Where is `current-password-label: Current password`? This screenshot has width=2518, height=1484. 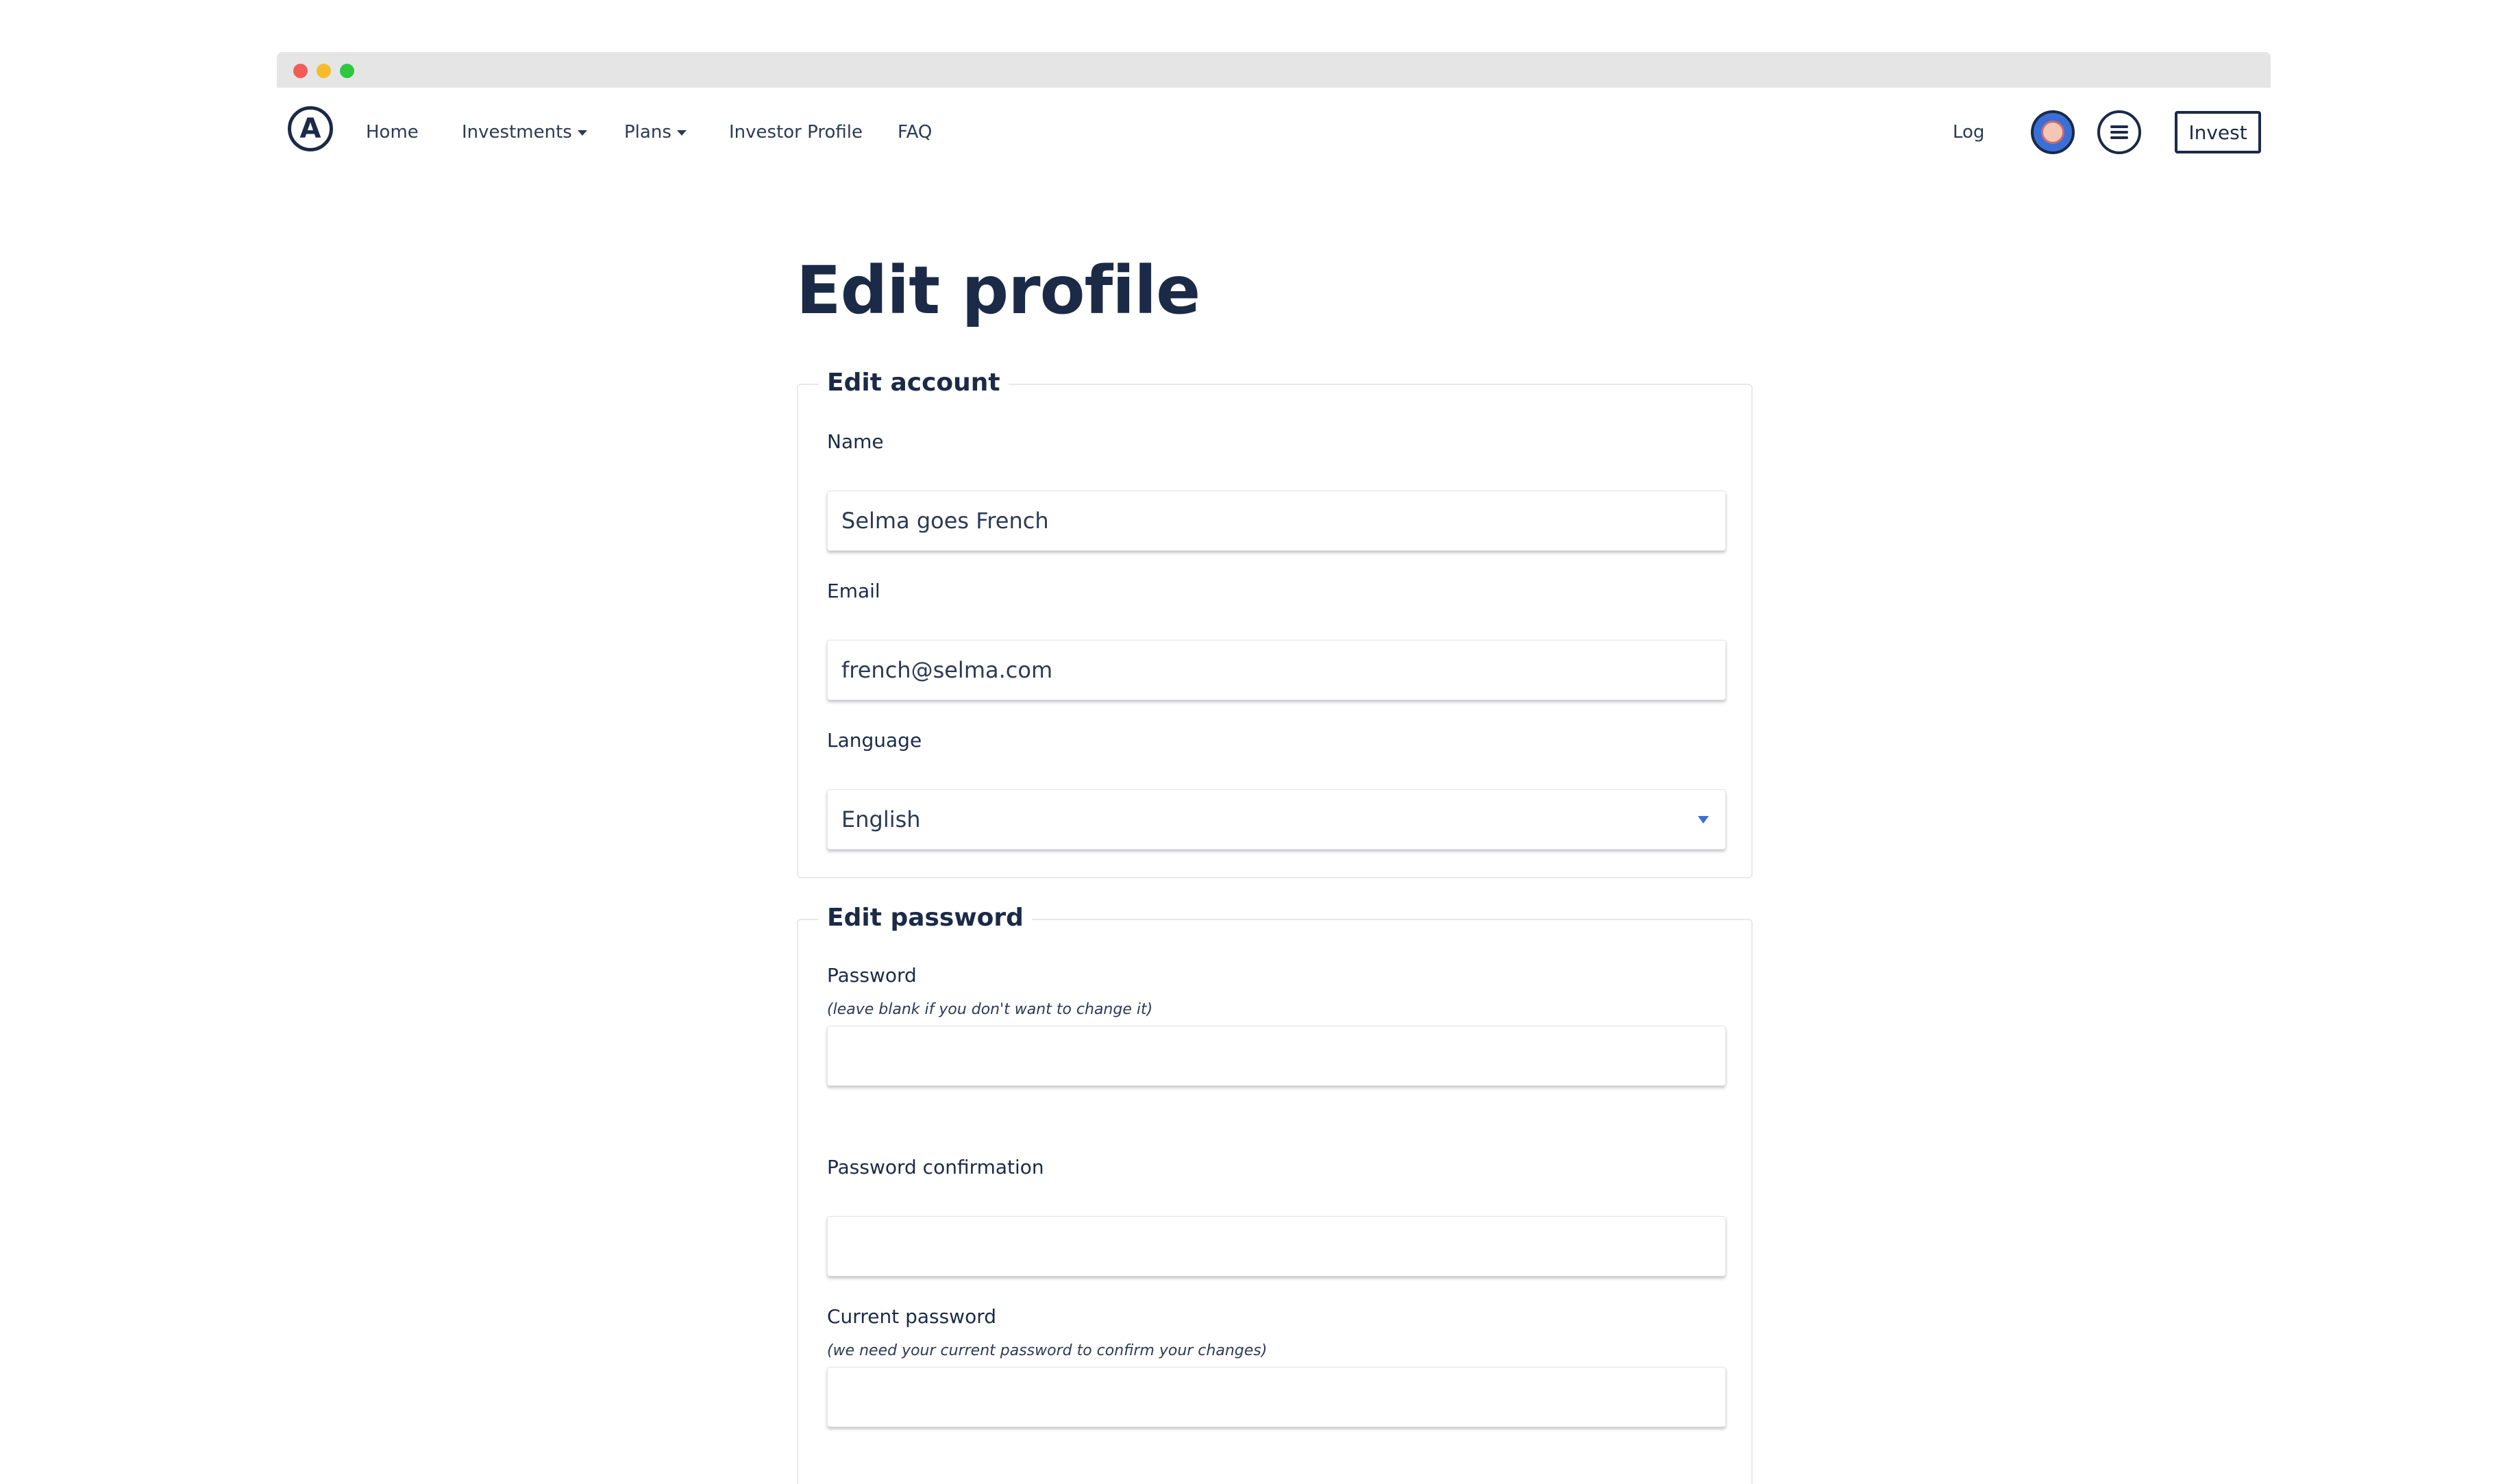 current-password-label: Current password is located at coordinates (911, 1317).